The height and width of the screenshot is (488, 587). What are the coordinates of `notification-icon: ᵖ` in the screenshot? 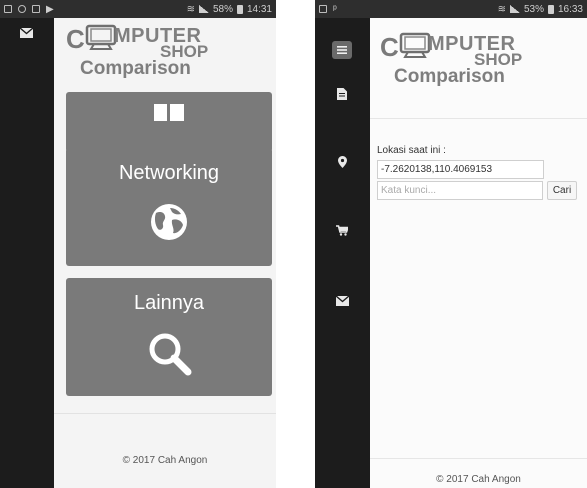 It's located at (335, 9).